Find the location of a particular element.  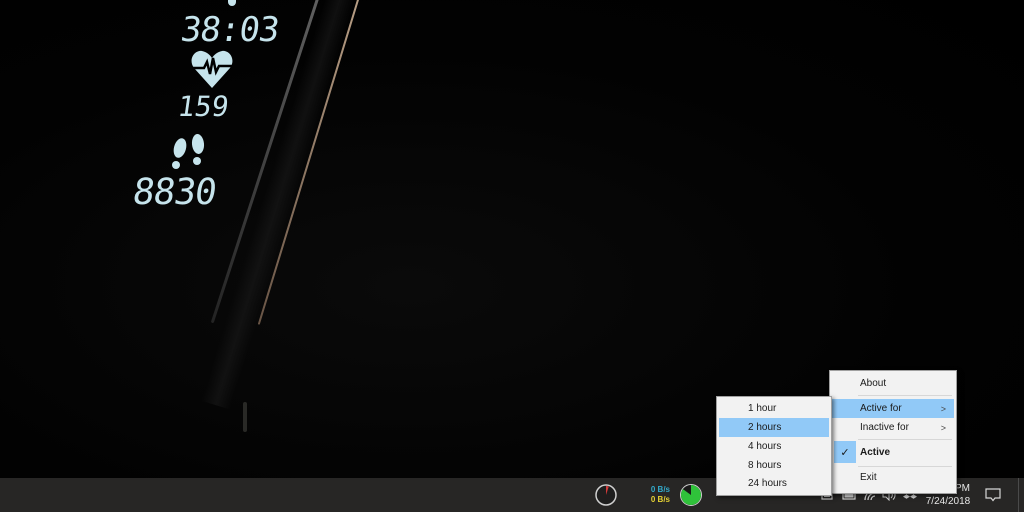

submenu-item-2-hours: 2 hours is located at coordinates (774, 427).